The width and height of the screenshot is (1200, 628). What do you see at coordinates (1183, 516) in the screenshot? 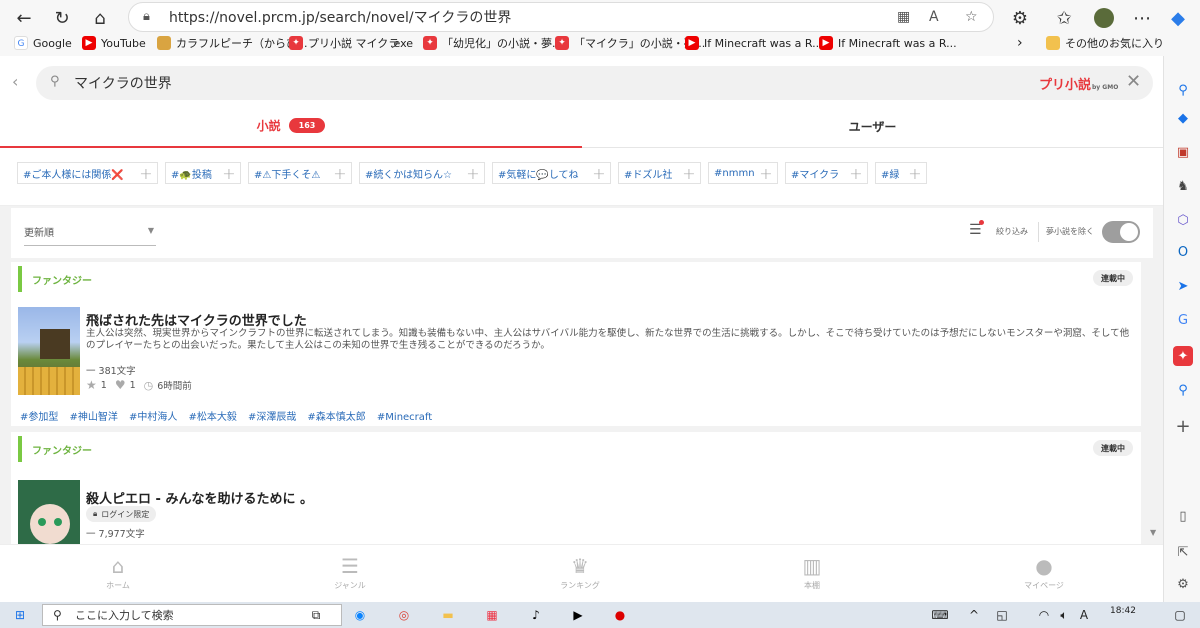
I see `split-screen-icon: ▯` at bounding box center [1183, 516].